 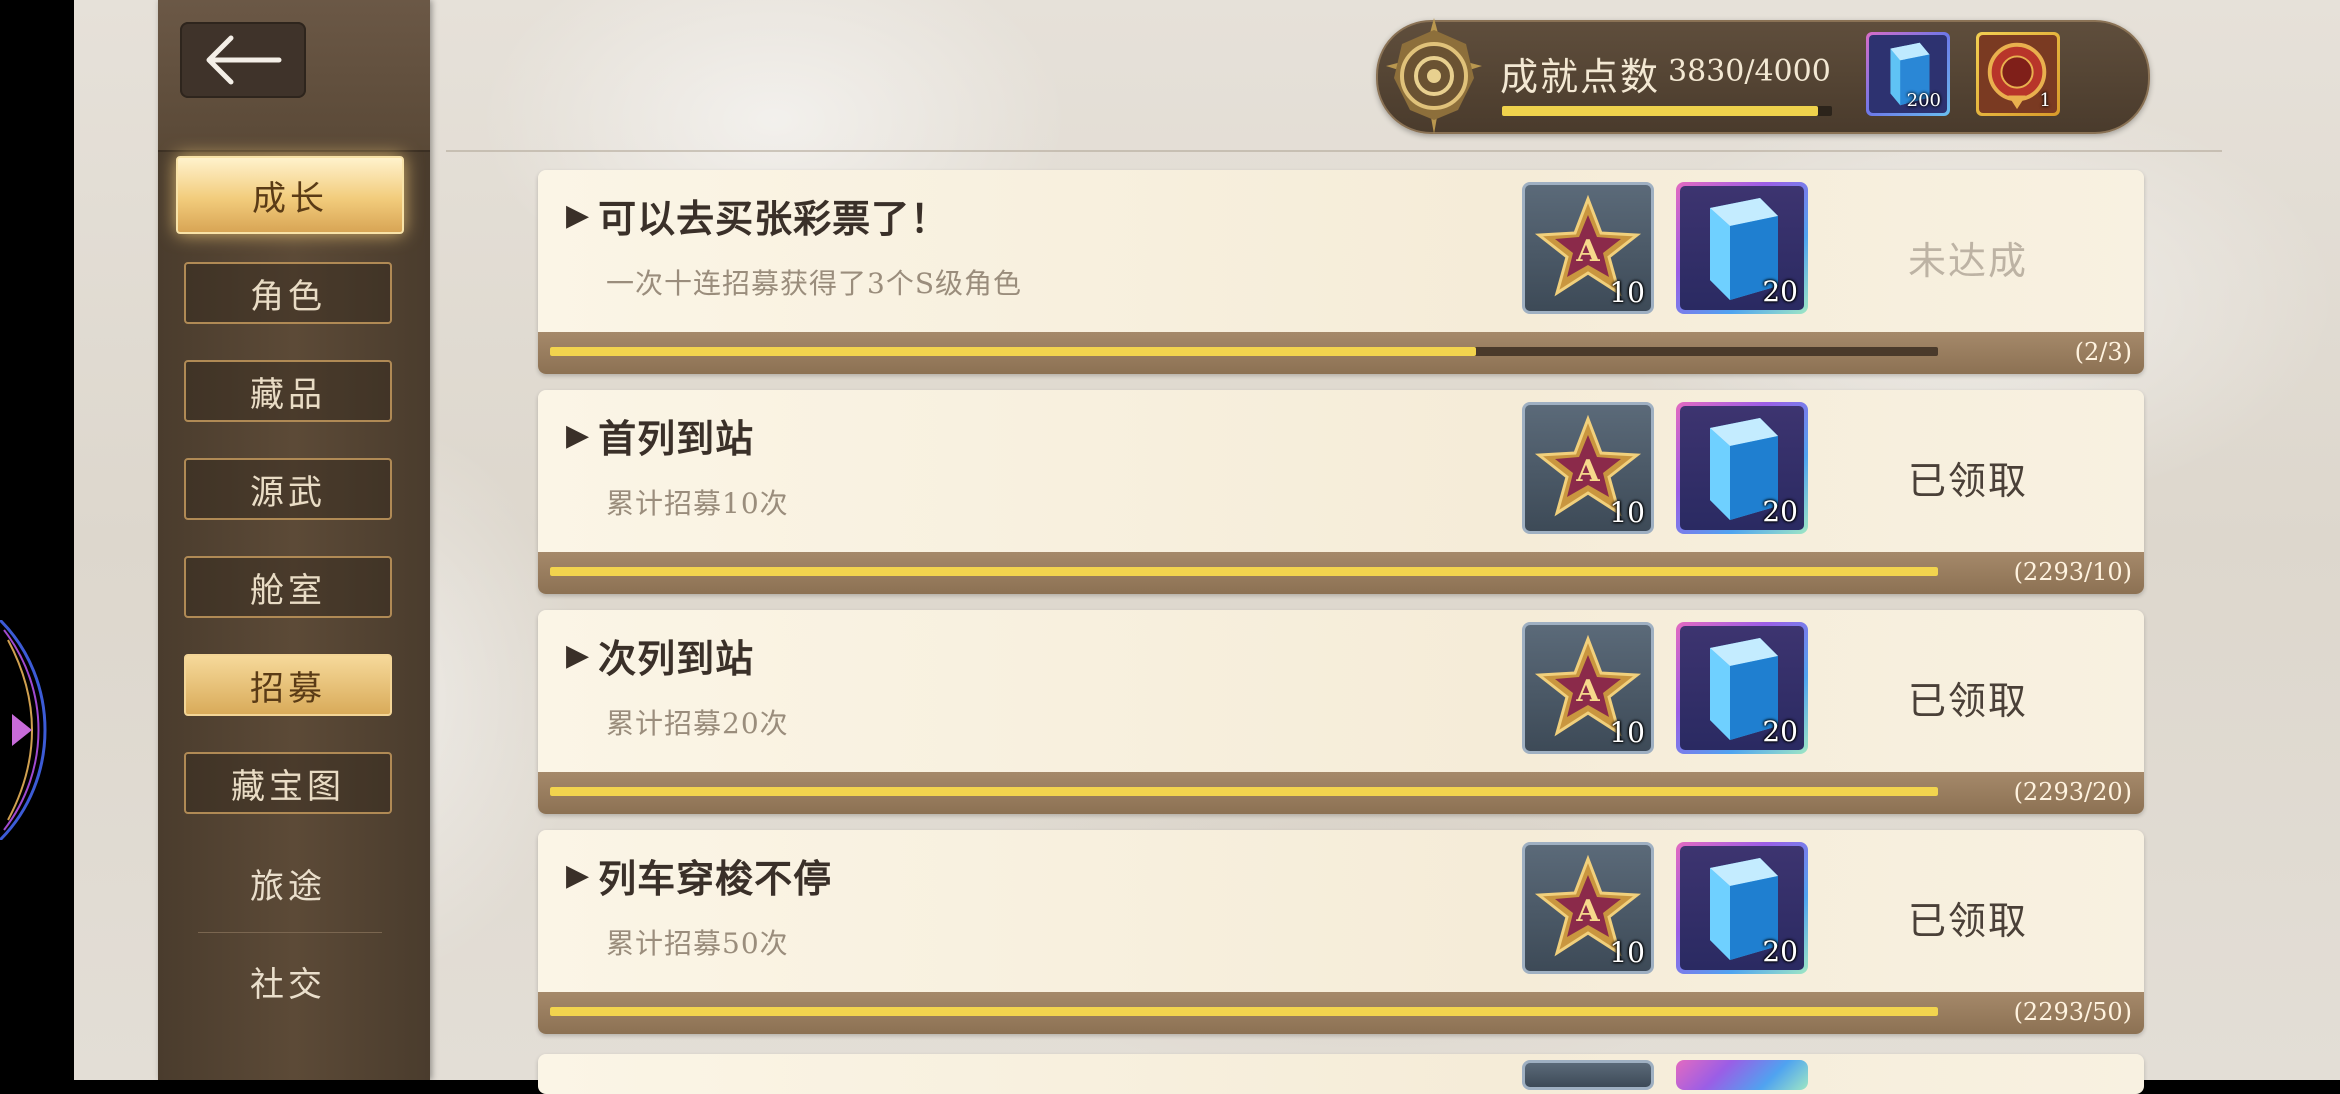 I want to click on achievement-progress-count: (2/3), so click(x=2103, y=352).